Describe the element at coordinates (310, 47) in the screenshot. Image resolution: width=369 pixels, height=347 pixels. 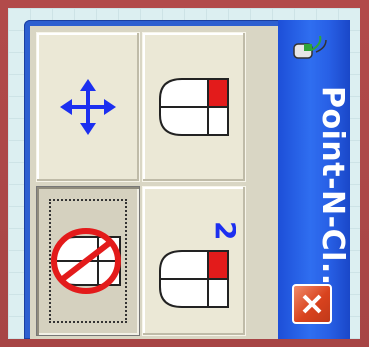
I see `mouse-app-icon` at that location.